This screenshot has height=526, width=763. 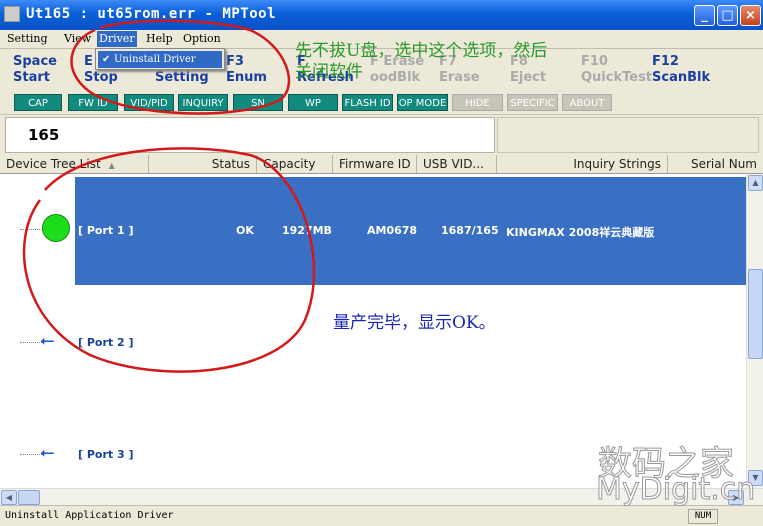 What do you see at coordinates (106, 342) in the screenshot?
I see `port-2-label: [ Port 2 ]` at bounding box center [106, 342].